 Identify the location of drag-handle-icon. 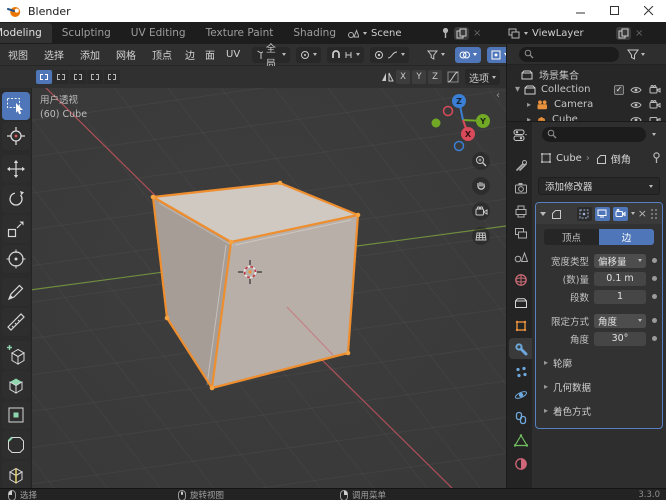
(654, 214).